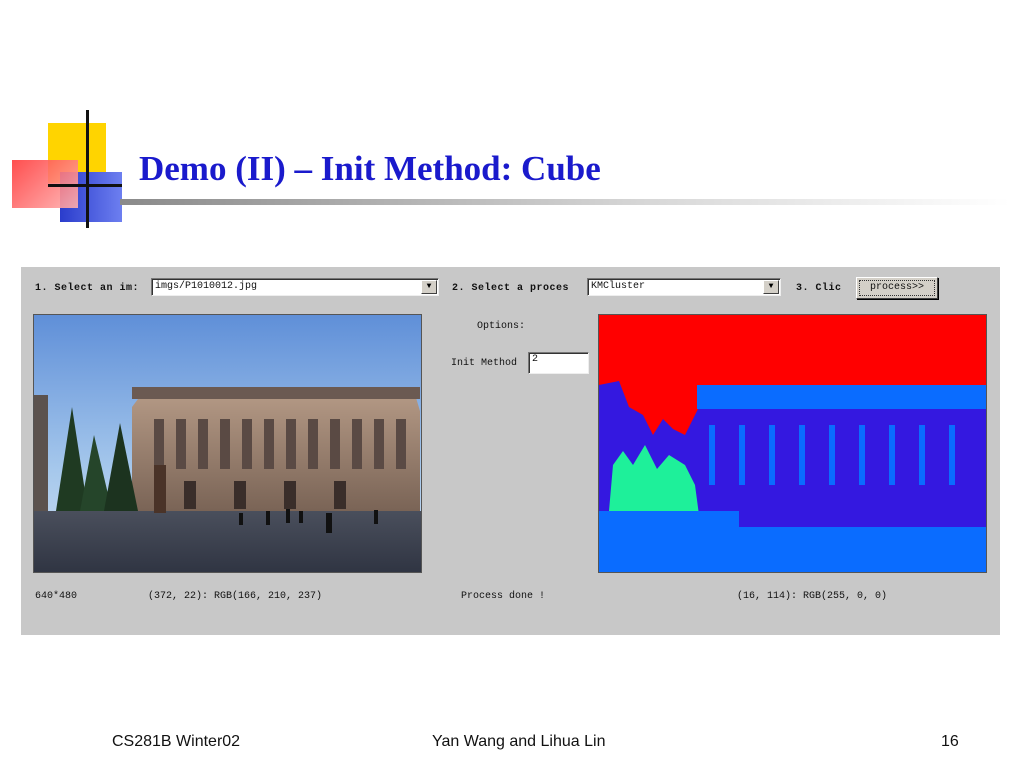 This screenshot has height=768, width=1024. What do you see at coordinates (85, 185) in the screenshot?
I see `logo-horizontal-line` at bounding box center [85, 185].